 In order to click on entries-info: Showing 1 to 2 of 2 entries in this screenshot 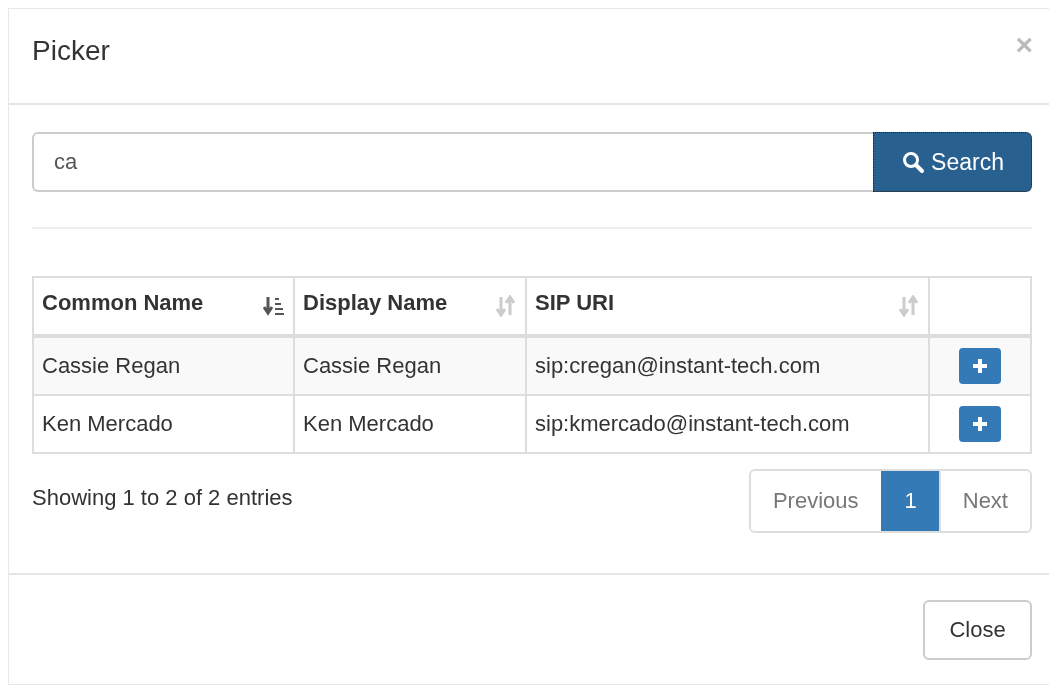, I will do `click(162, 498)`.